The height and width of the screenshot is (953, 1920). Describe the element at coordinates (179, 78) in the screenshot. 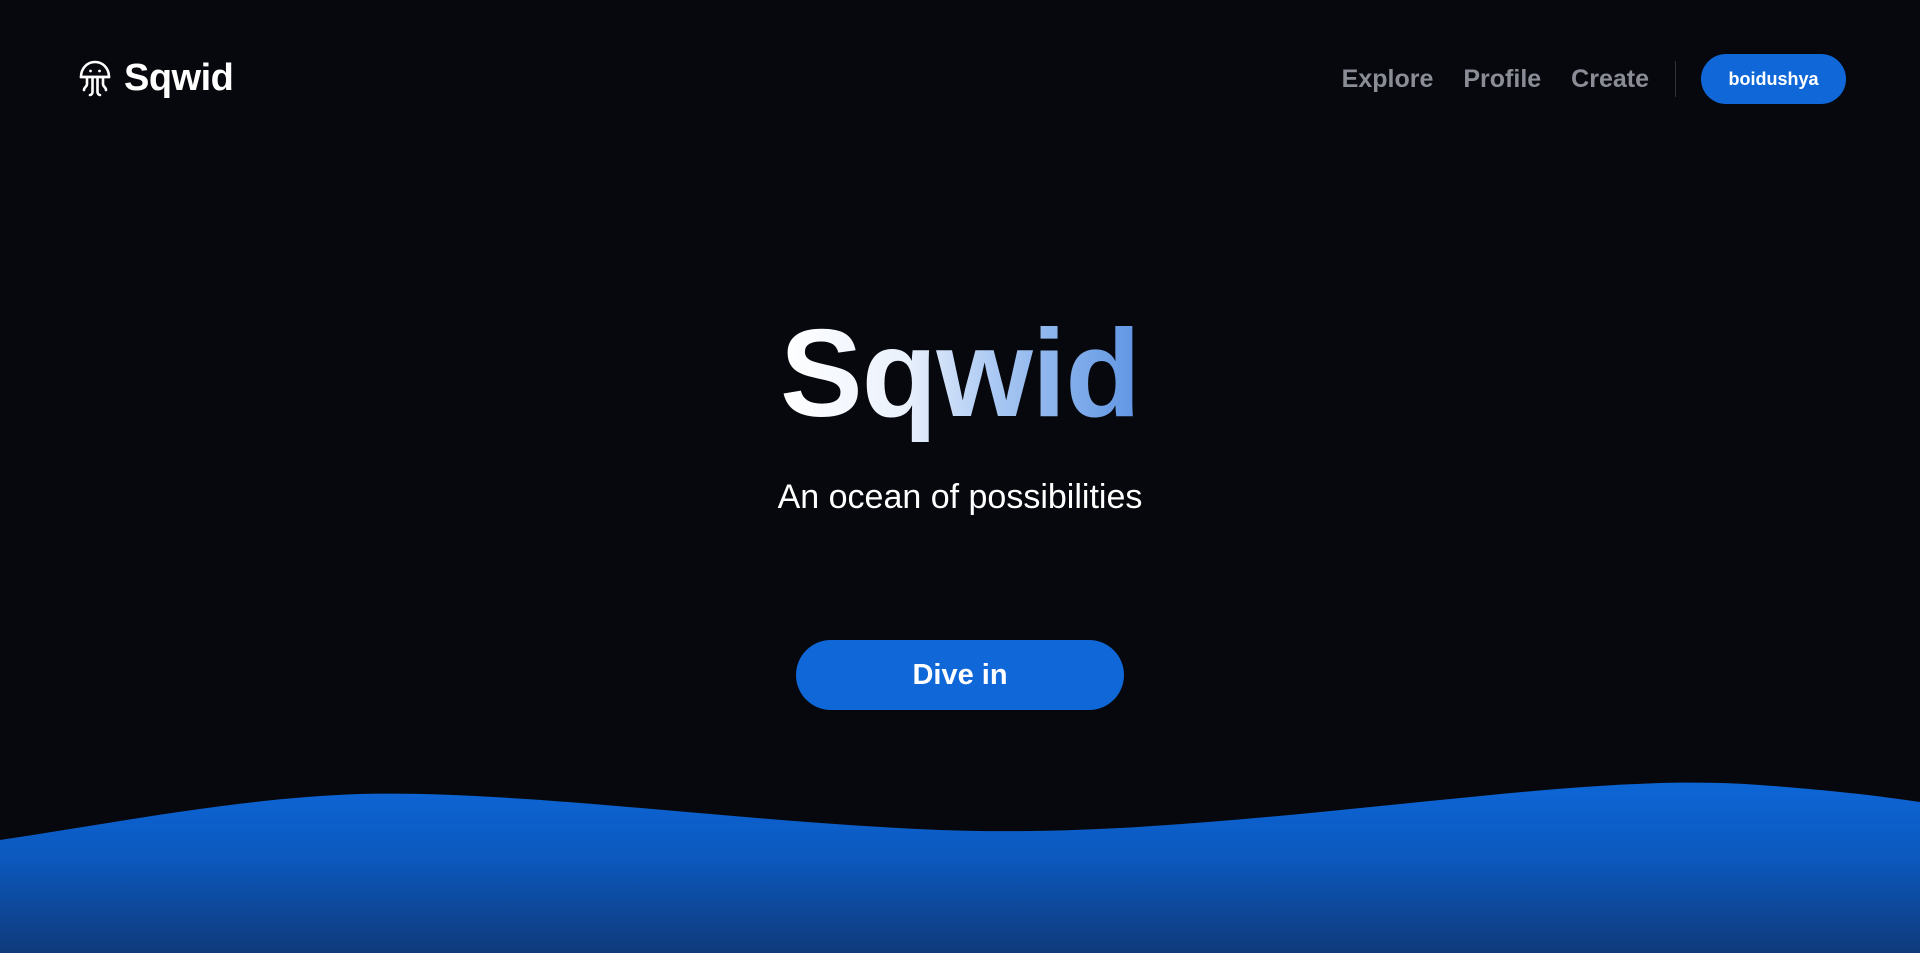

I see `brand-name: Sqwid` at that location.